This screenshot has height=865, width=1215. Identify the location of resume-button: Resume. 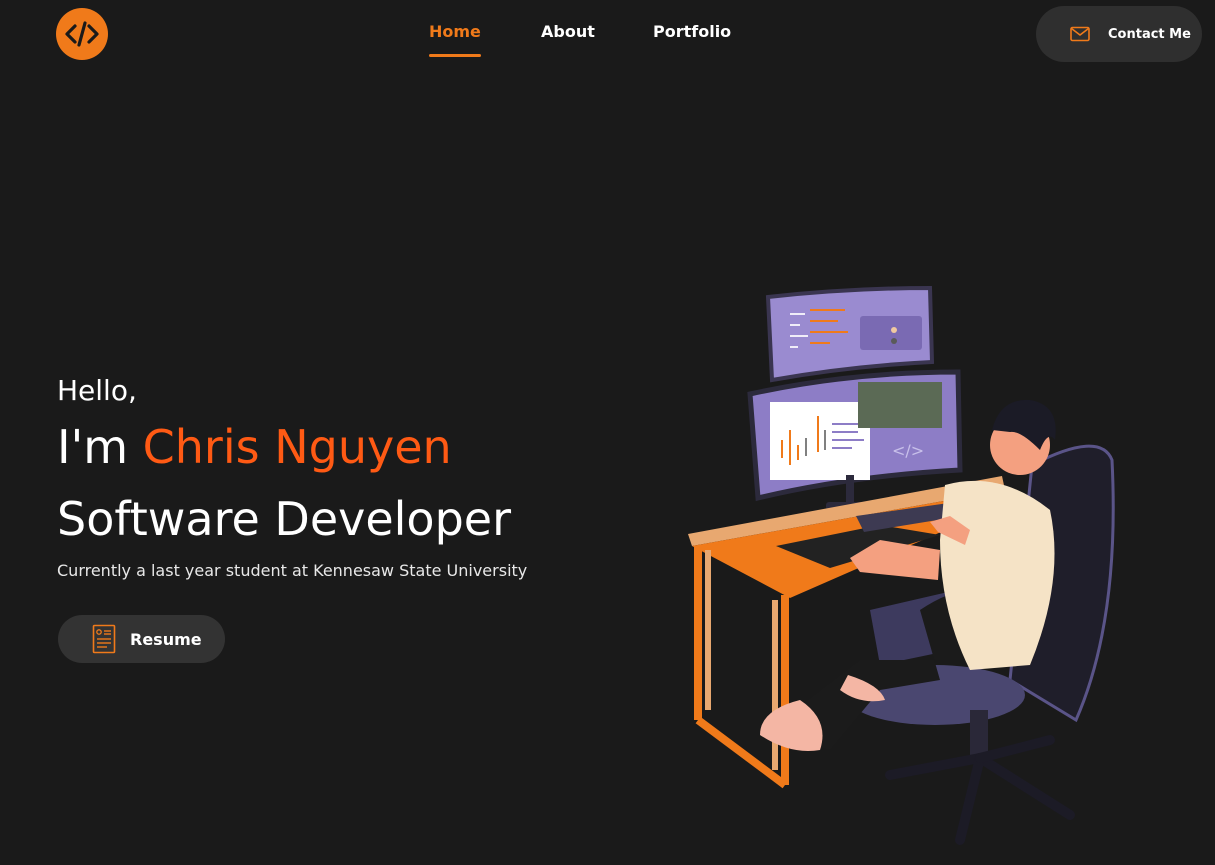
(141, 639).